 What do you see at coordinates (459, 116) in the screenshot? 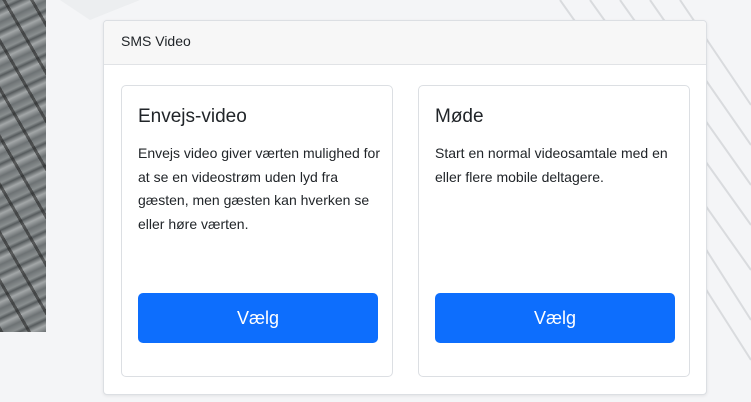
I see `card-title: Møde` at bounding box center [459, 116].